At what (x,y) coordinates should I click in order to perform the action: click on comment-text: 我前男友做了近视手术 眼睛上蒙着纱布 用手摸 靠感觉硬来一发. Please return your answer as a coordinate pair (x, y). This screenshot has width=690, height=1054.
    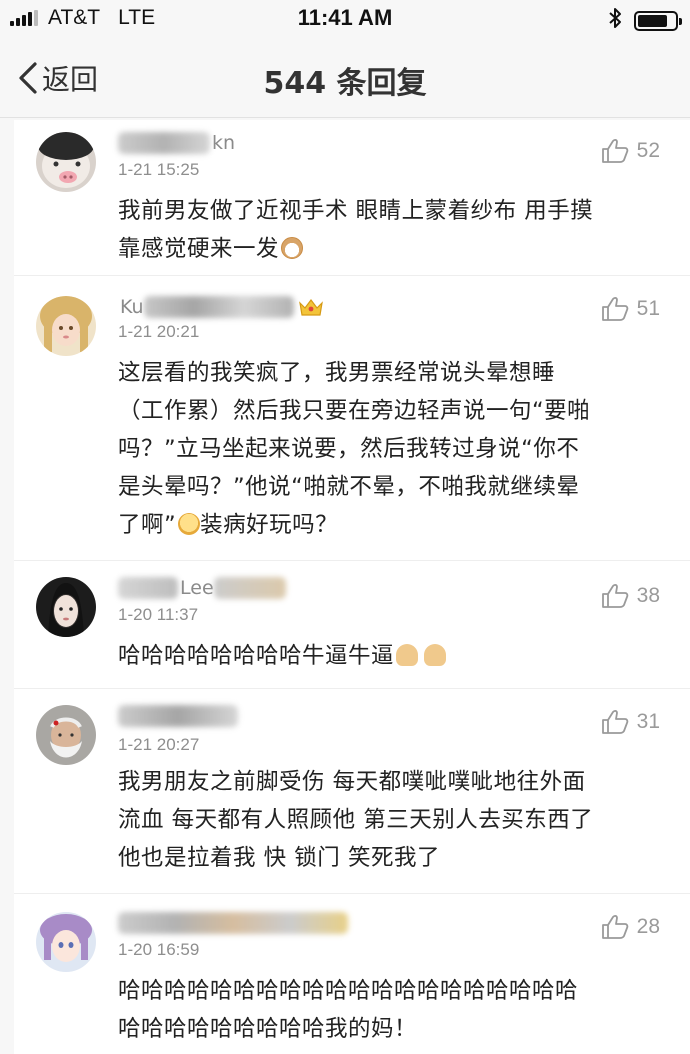
    Looking at the image, I should click on (390, 230).